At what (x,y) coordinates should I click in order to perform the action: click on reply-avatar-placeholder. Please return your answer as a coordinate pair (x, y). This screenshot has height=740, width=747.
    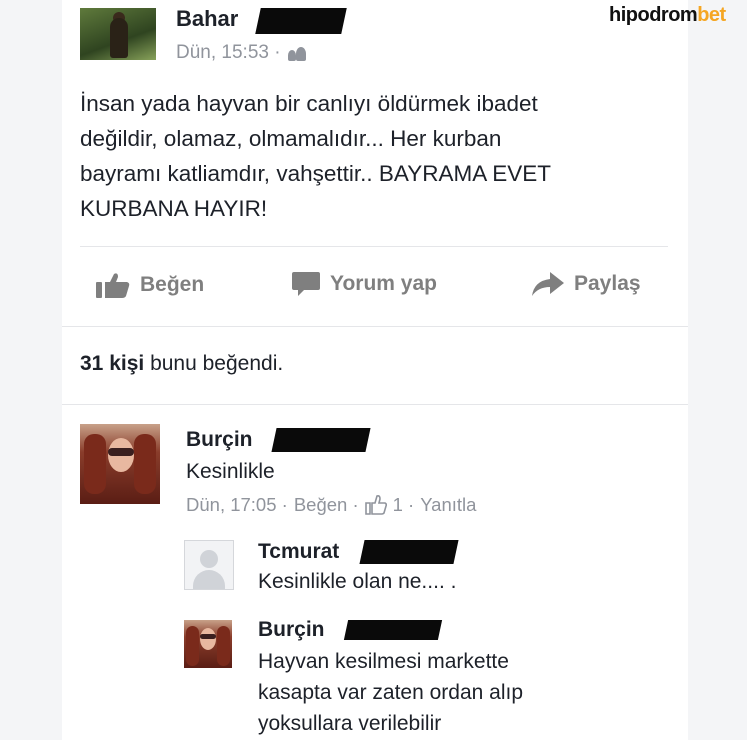
    Looking at the image, I should click on (209, 565).